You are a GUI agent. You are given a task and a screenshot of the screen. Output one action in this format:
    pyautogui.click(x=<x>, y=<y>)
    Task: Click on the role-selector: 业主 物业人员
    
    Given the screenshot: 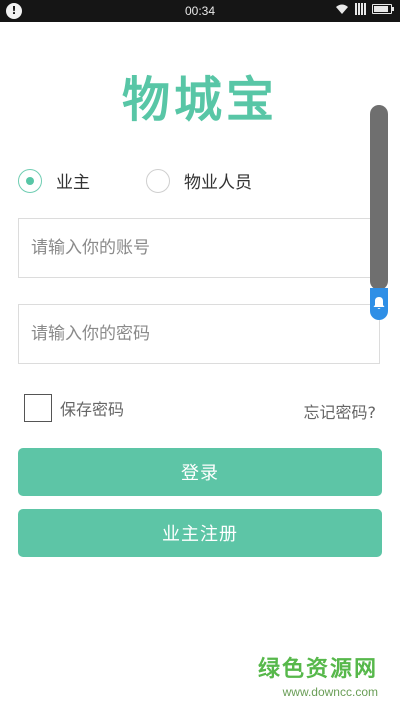 What is the action you would take?
    pyautogui.click(x=135, y=180)
    